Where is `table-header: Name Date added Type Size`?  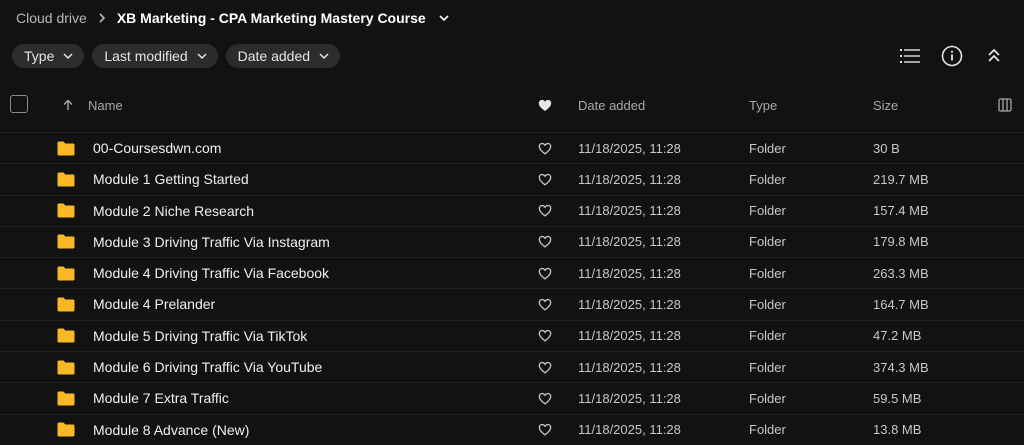
table-header: Name Date added Type Size is located at coordinates (512, 110).